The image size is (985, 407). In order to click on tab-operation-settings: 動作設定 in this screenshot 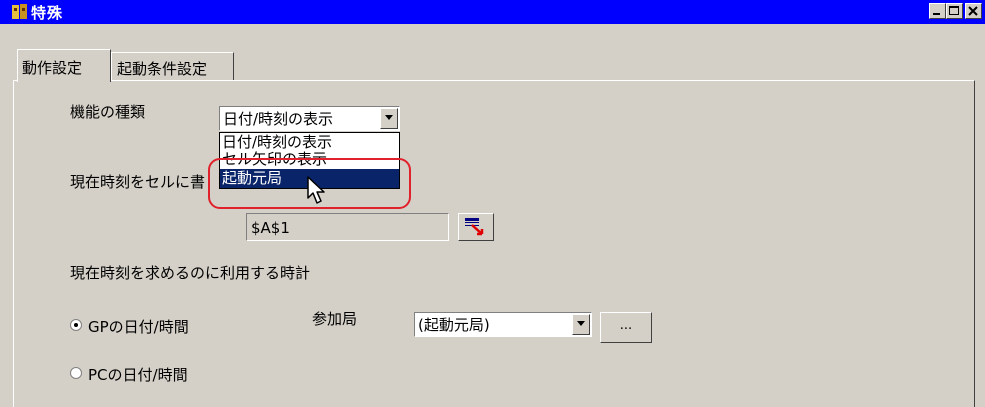, I will do `click(64, 65)`.